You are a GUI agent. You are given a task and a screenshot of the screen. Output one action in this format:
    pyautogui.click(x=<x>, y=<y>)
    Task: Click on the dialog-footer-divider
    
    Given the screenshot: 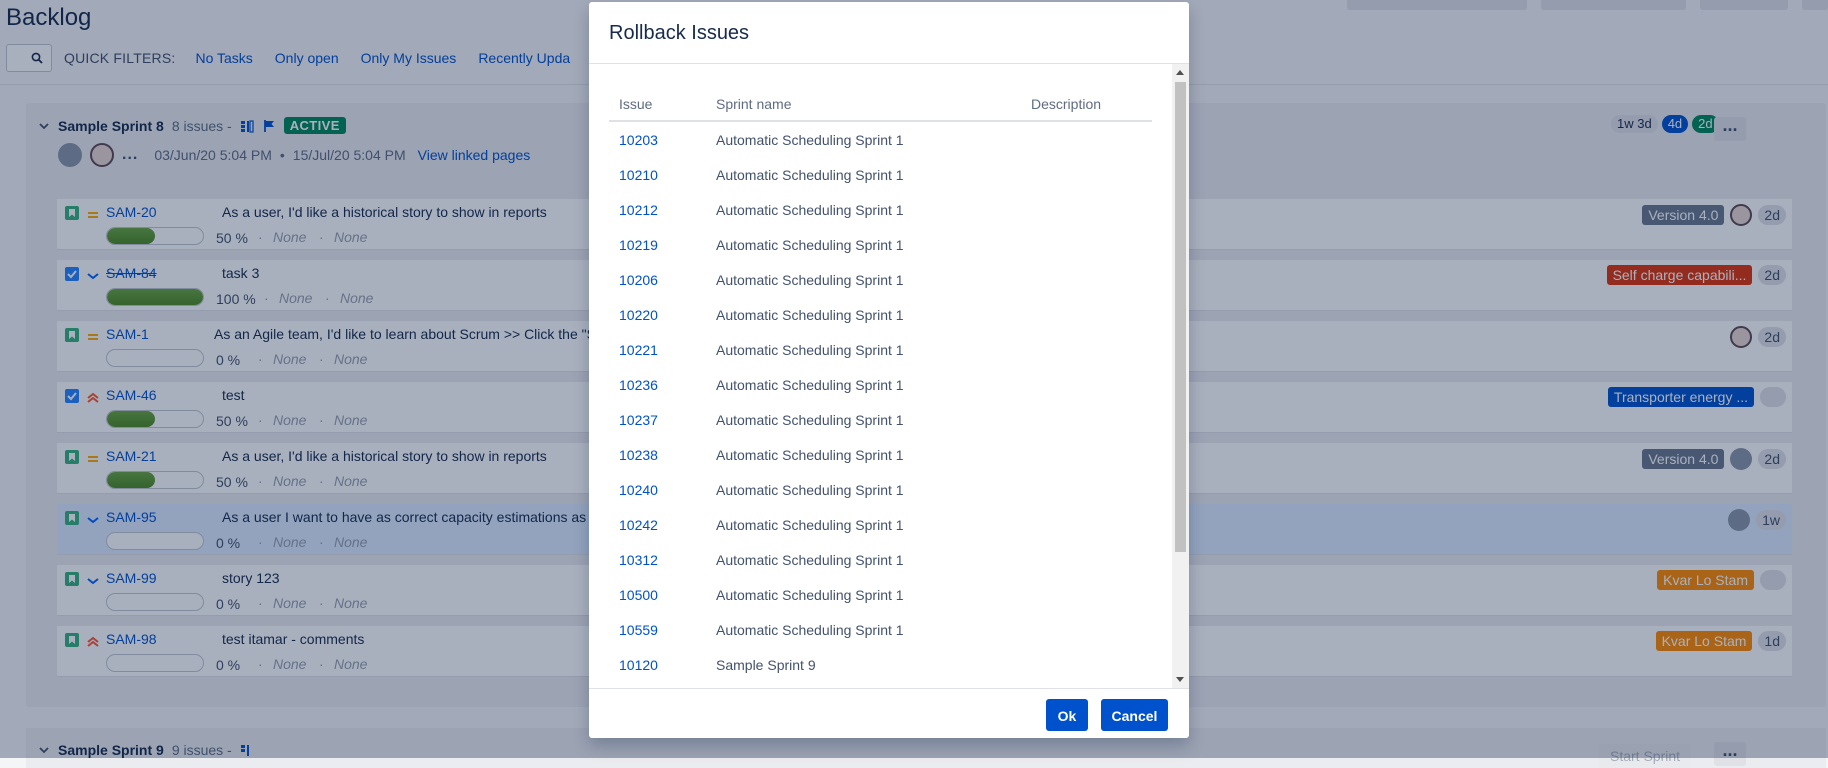 What is the action you would take?
    pyautogui.click(x=889, y=688)
    